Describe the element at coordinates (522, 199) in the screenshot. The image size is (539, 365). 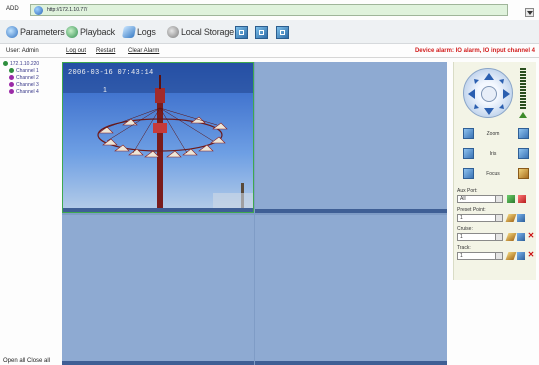
I see `aux-off-button` at that location.